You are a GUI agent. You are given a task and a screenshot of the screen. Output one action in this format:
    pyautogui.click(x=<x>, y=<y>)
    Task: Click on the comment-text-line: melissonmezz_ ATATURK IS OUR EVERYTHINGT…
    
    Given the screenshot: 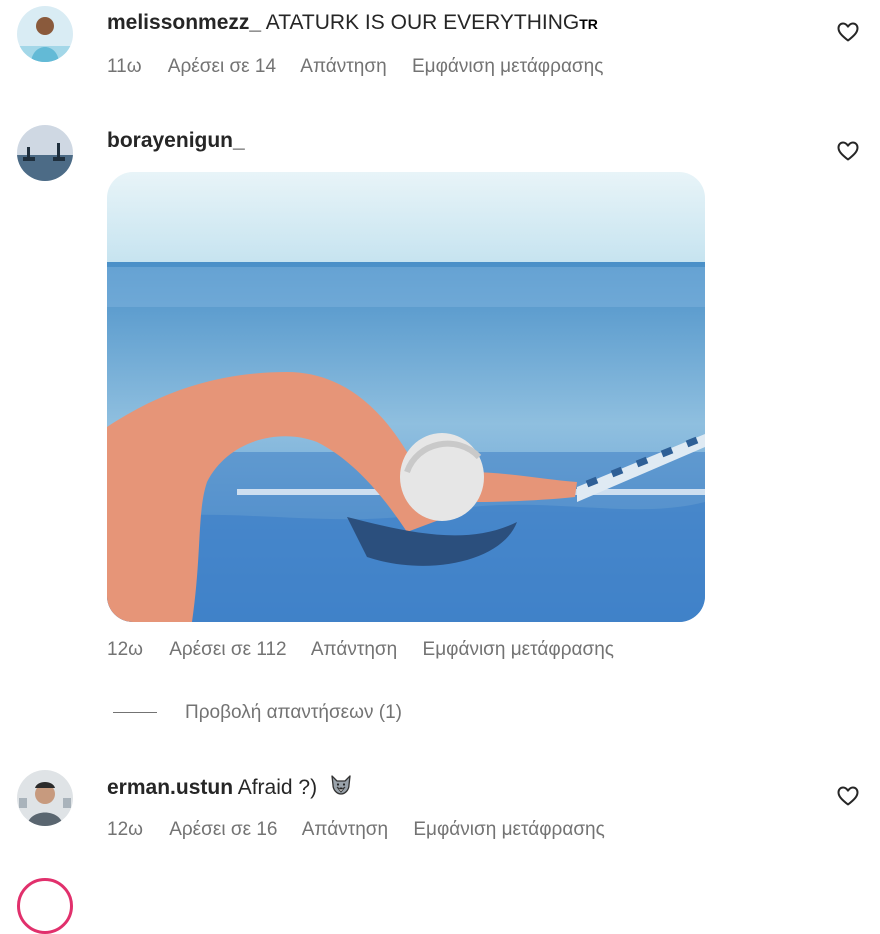 What is the action you would take?
    pyautogui.click(x=352, y=23)
    